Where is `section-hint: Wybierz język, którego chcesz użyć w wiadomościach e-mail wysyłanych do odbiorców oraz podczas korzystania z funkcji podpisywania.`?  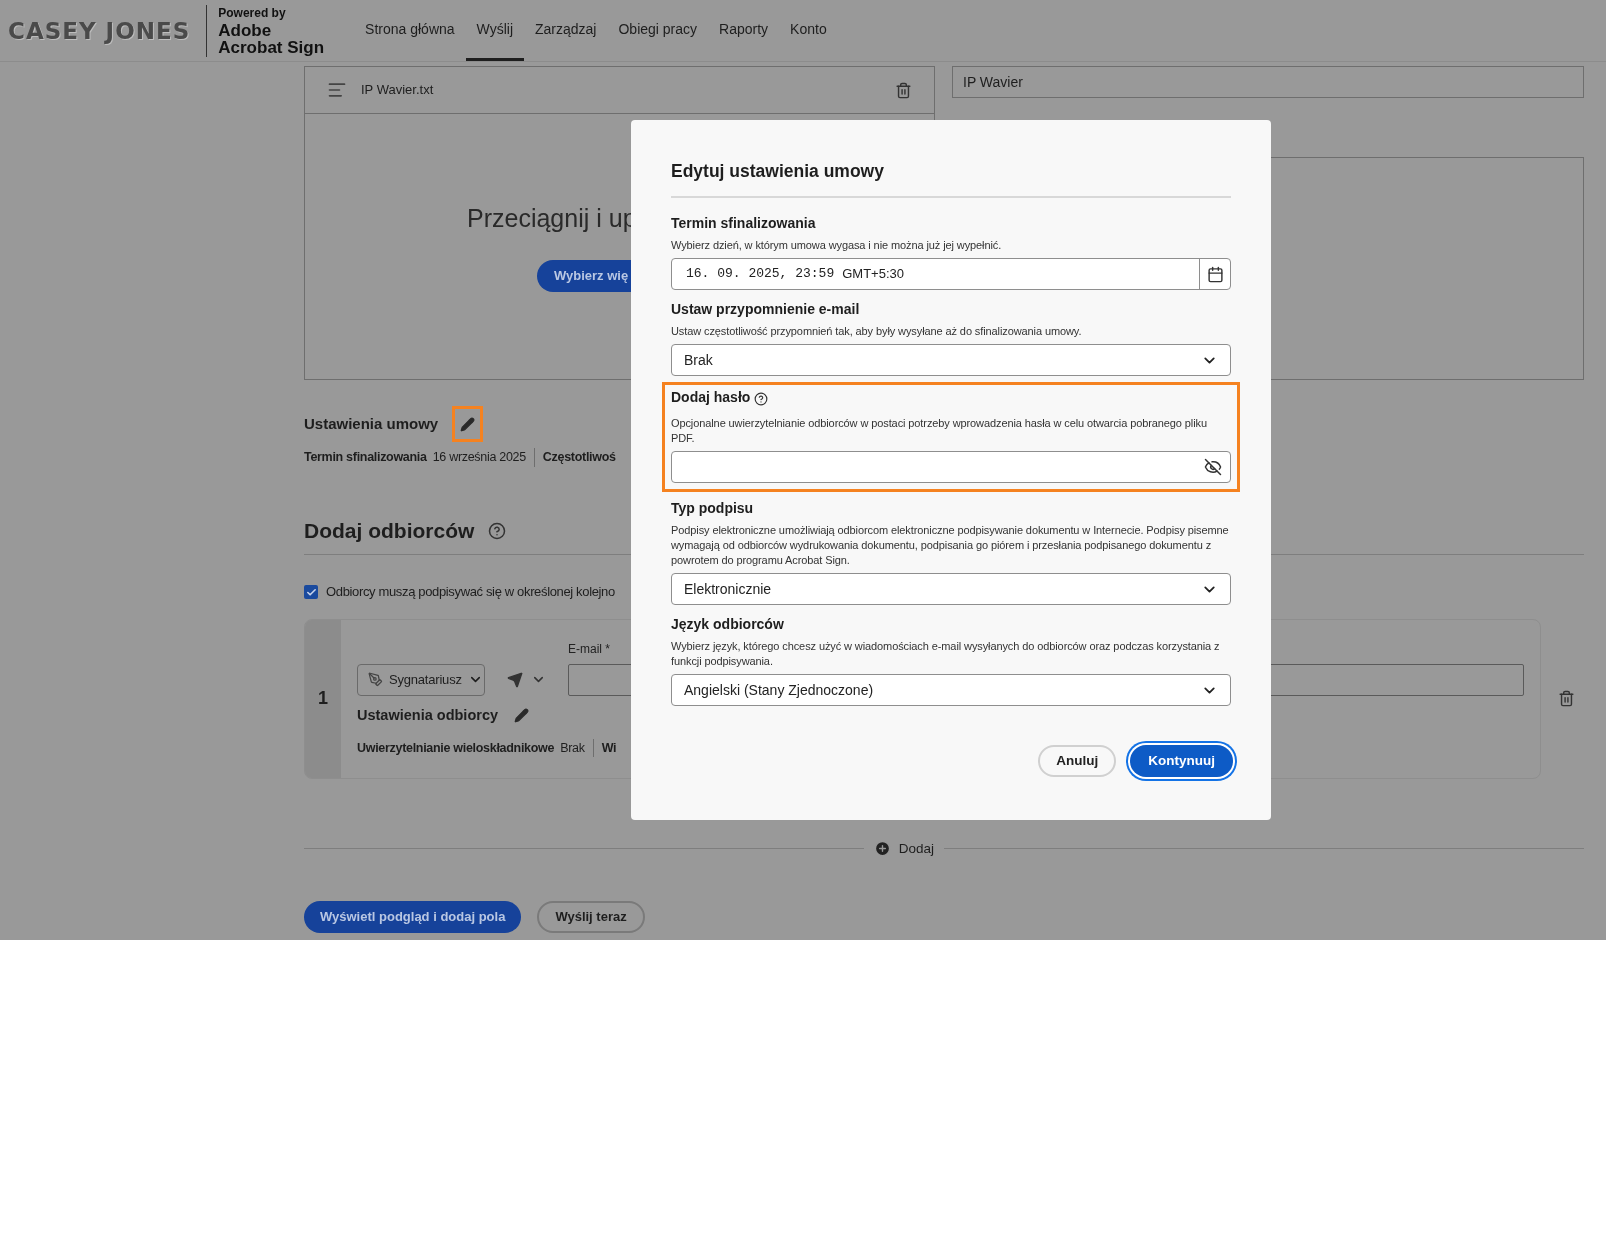
section-hint: Wybierz język, którego chcesz użyć w wiadomościach e-mail wysyłanych do odbiorców oraz podczas korzystania z funkcji podpisywania. is located at coordinates (946, 654).